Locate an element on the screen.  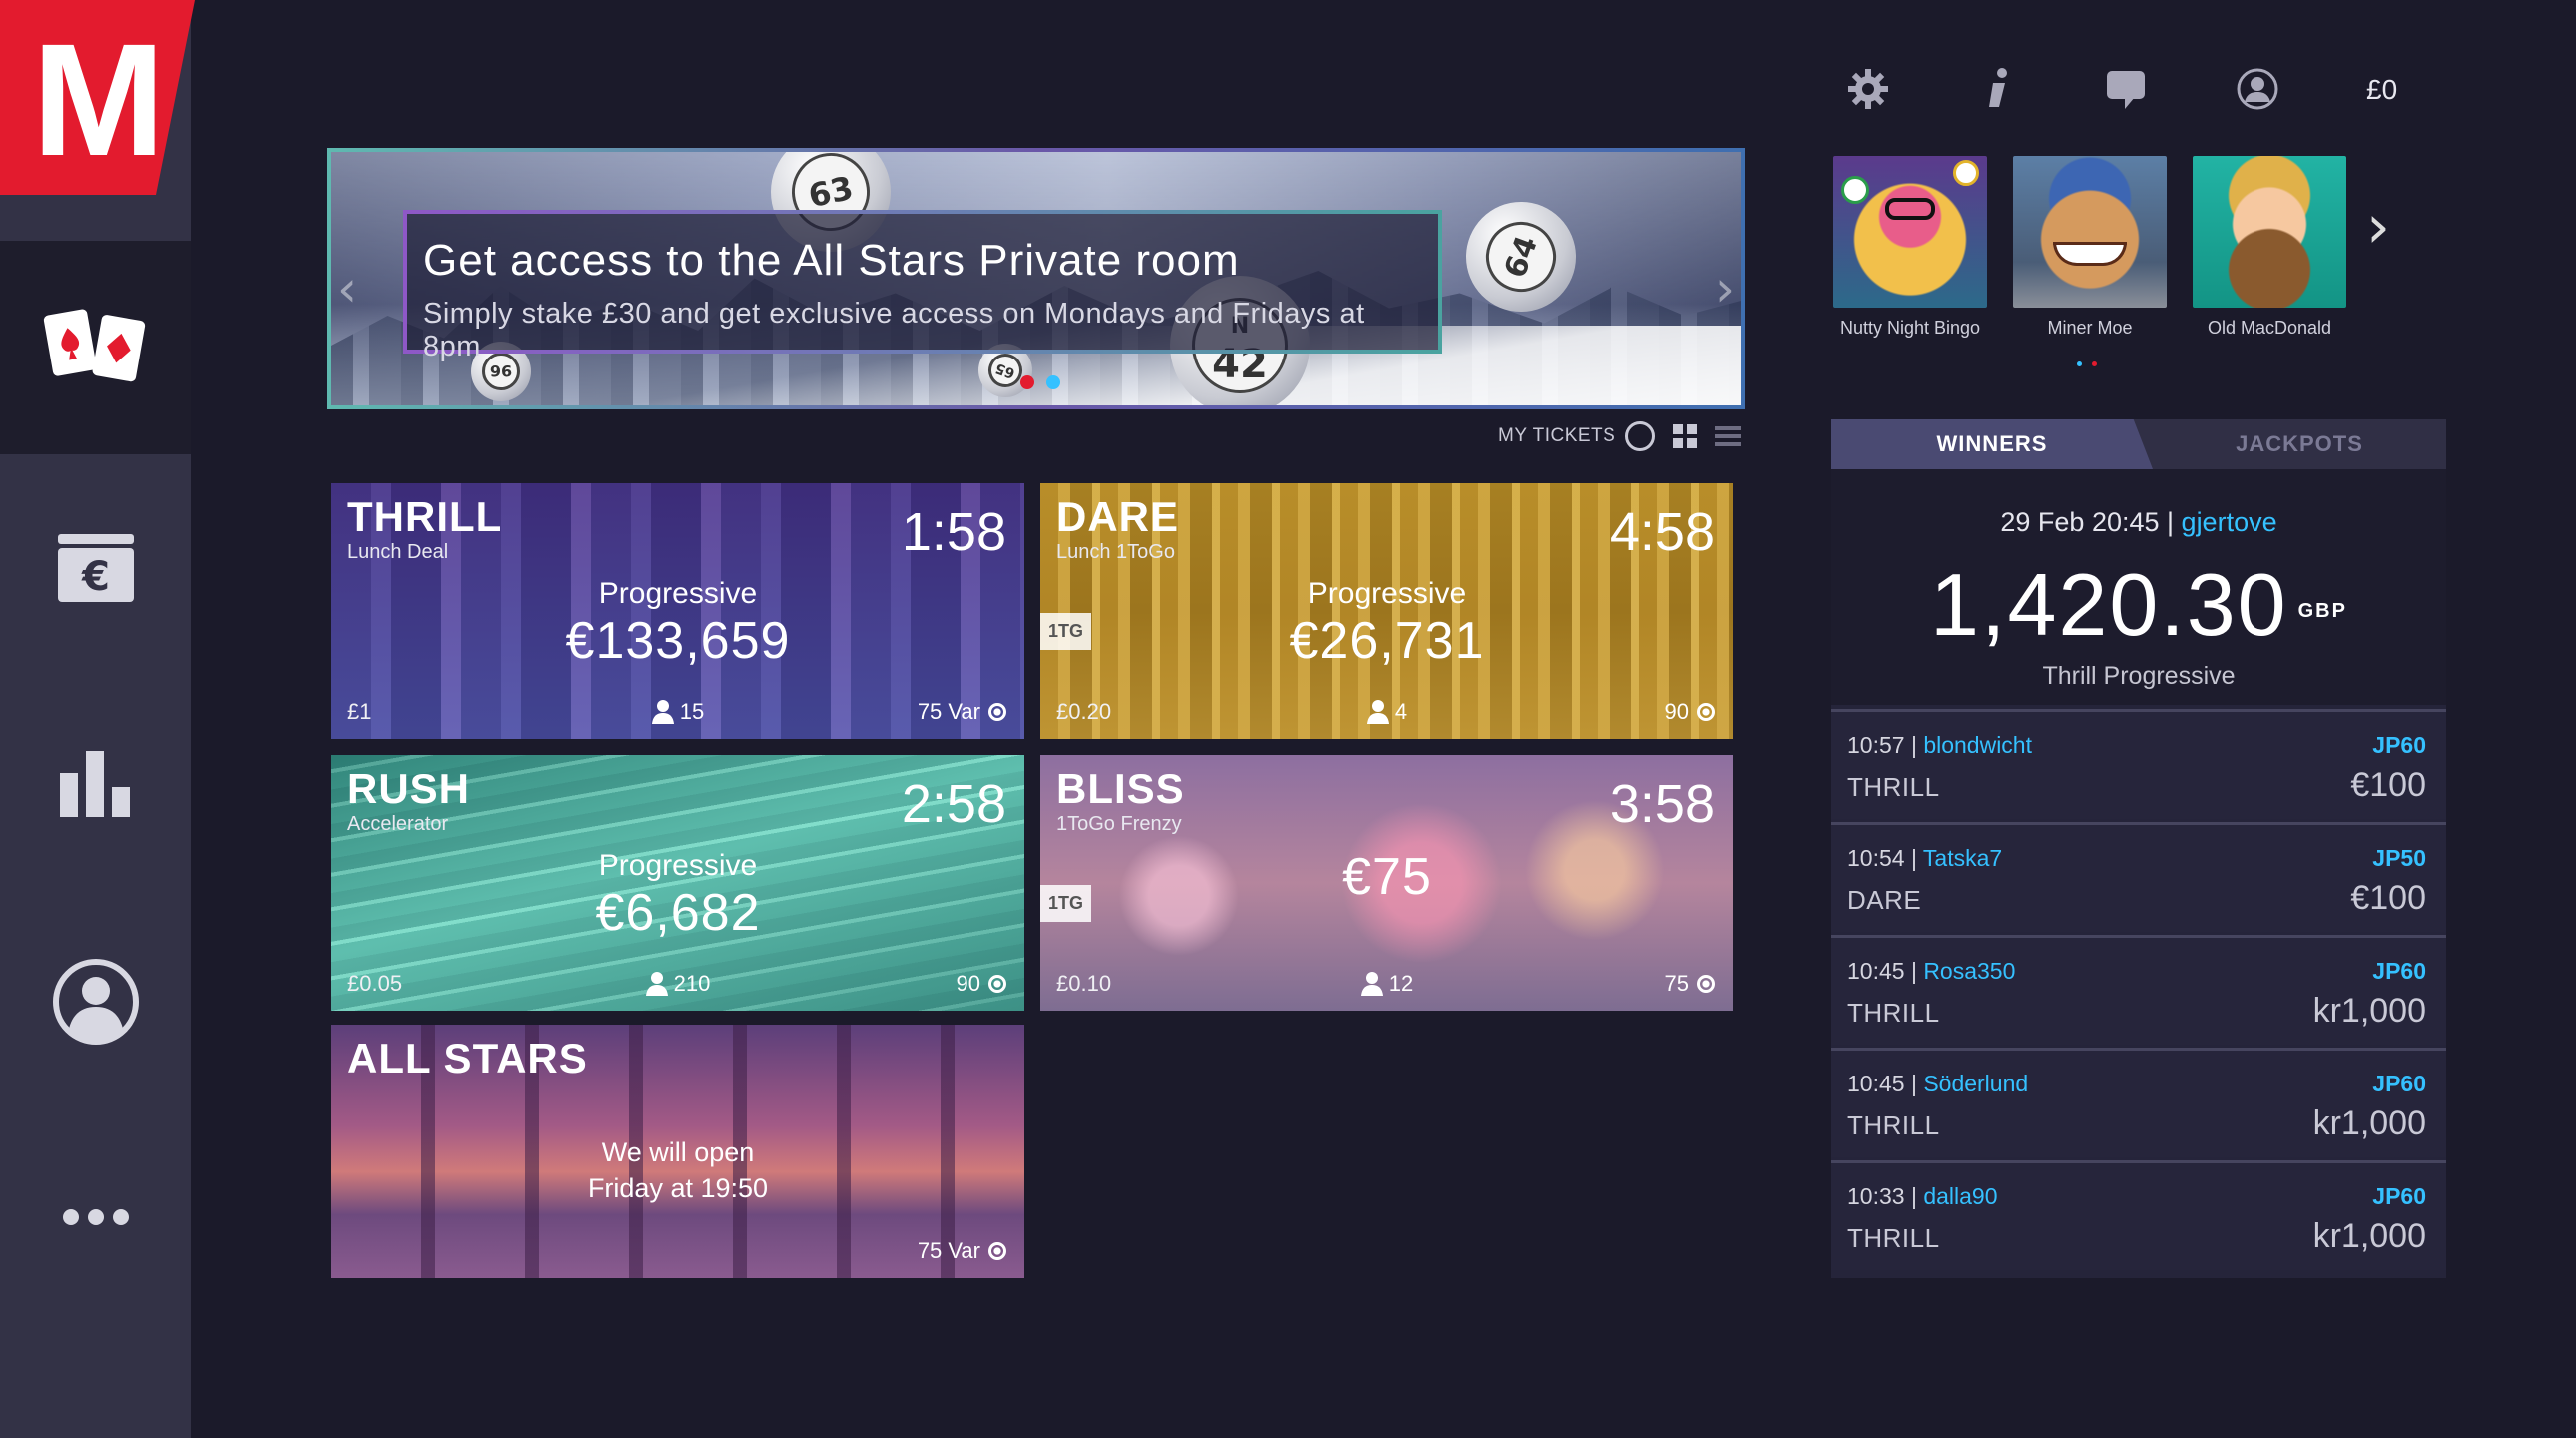
nav-cashier: € is located at coordinates (95, 568).